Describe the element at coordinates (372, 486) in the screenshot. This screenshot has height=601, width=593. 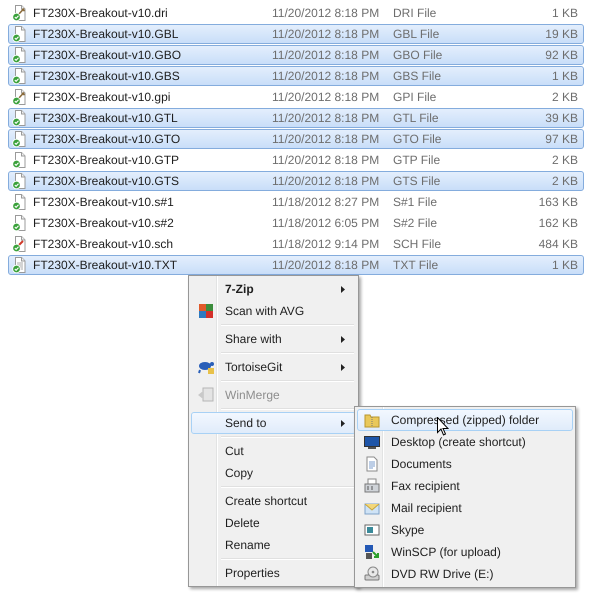
I see `fax-icon` at that location.